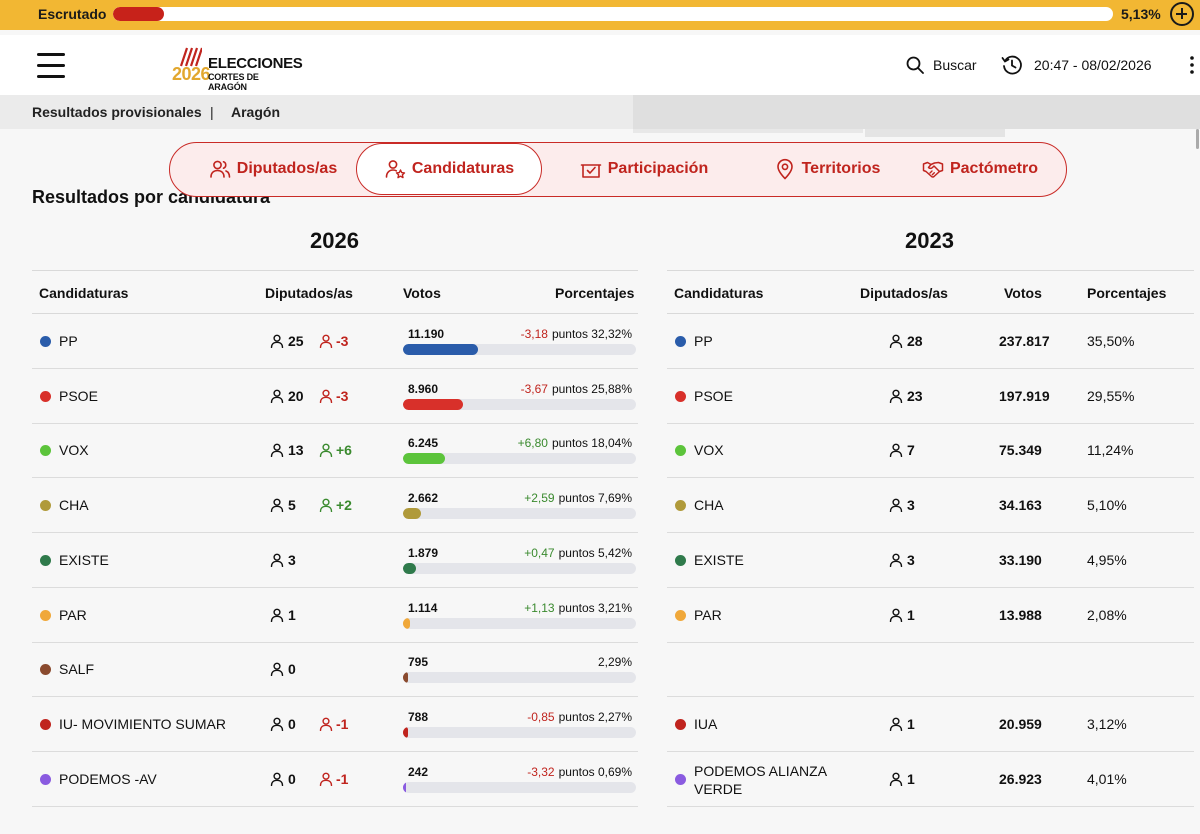  What do you see at coordinates (292, 559) in the screenshot?
I see `seats-count: 3` at bounding box center [292, 559].